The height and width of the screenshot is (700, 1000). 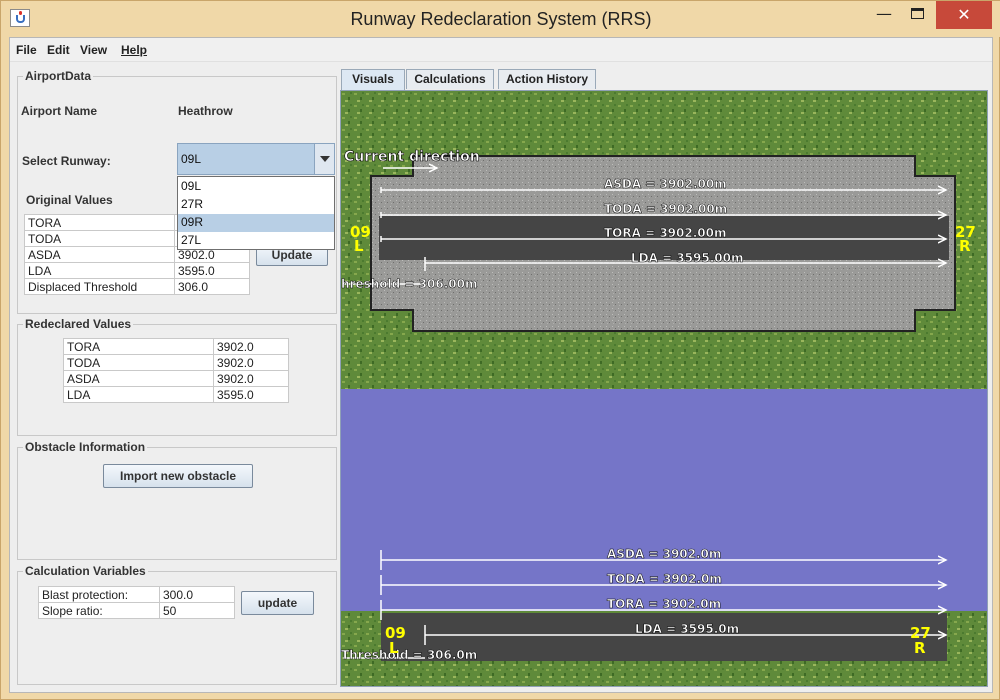 I want to click on select-runway-label: Select Runway:, so click(x=66, y=161).